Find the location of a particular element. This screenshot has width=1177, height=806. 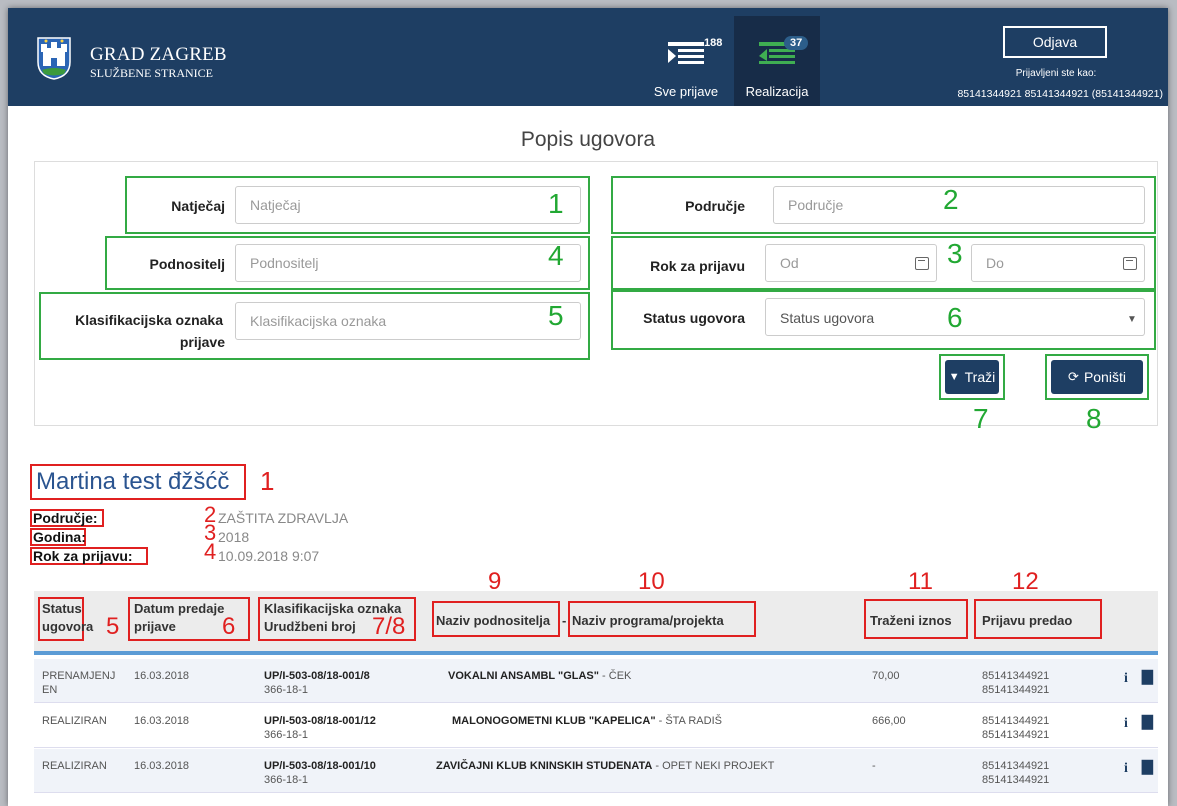

column-header-naziv-podnositelja: Naziv podnositelja is located at coordinates (493, 620).